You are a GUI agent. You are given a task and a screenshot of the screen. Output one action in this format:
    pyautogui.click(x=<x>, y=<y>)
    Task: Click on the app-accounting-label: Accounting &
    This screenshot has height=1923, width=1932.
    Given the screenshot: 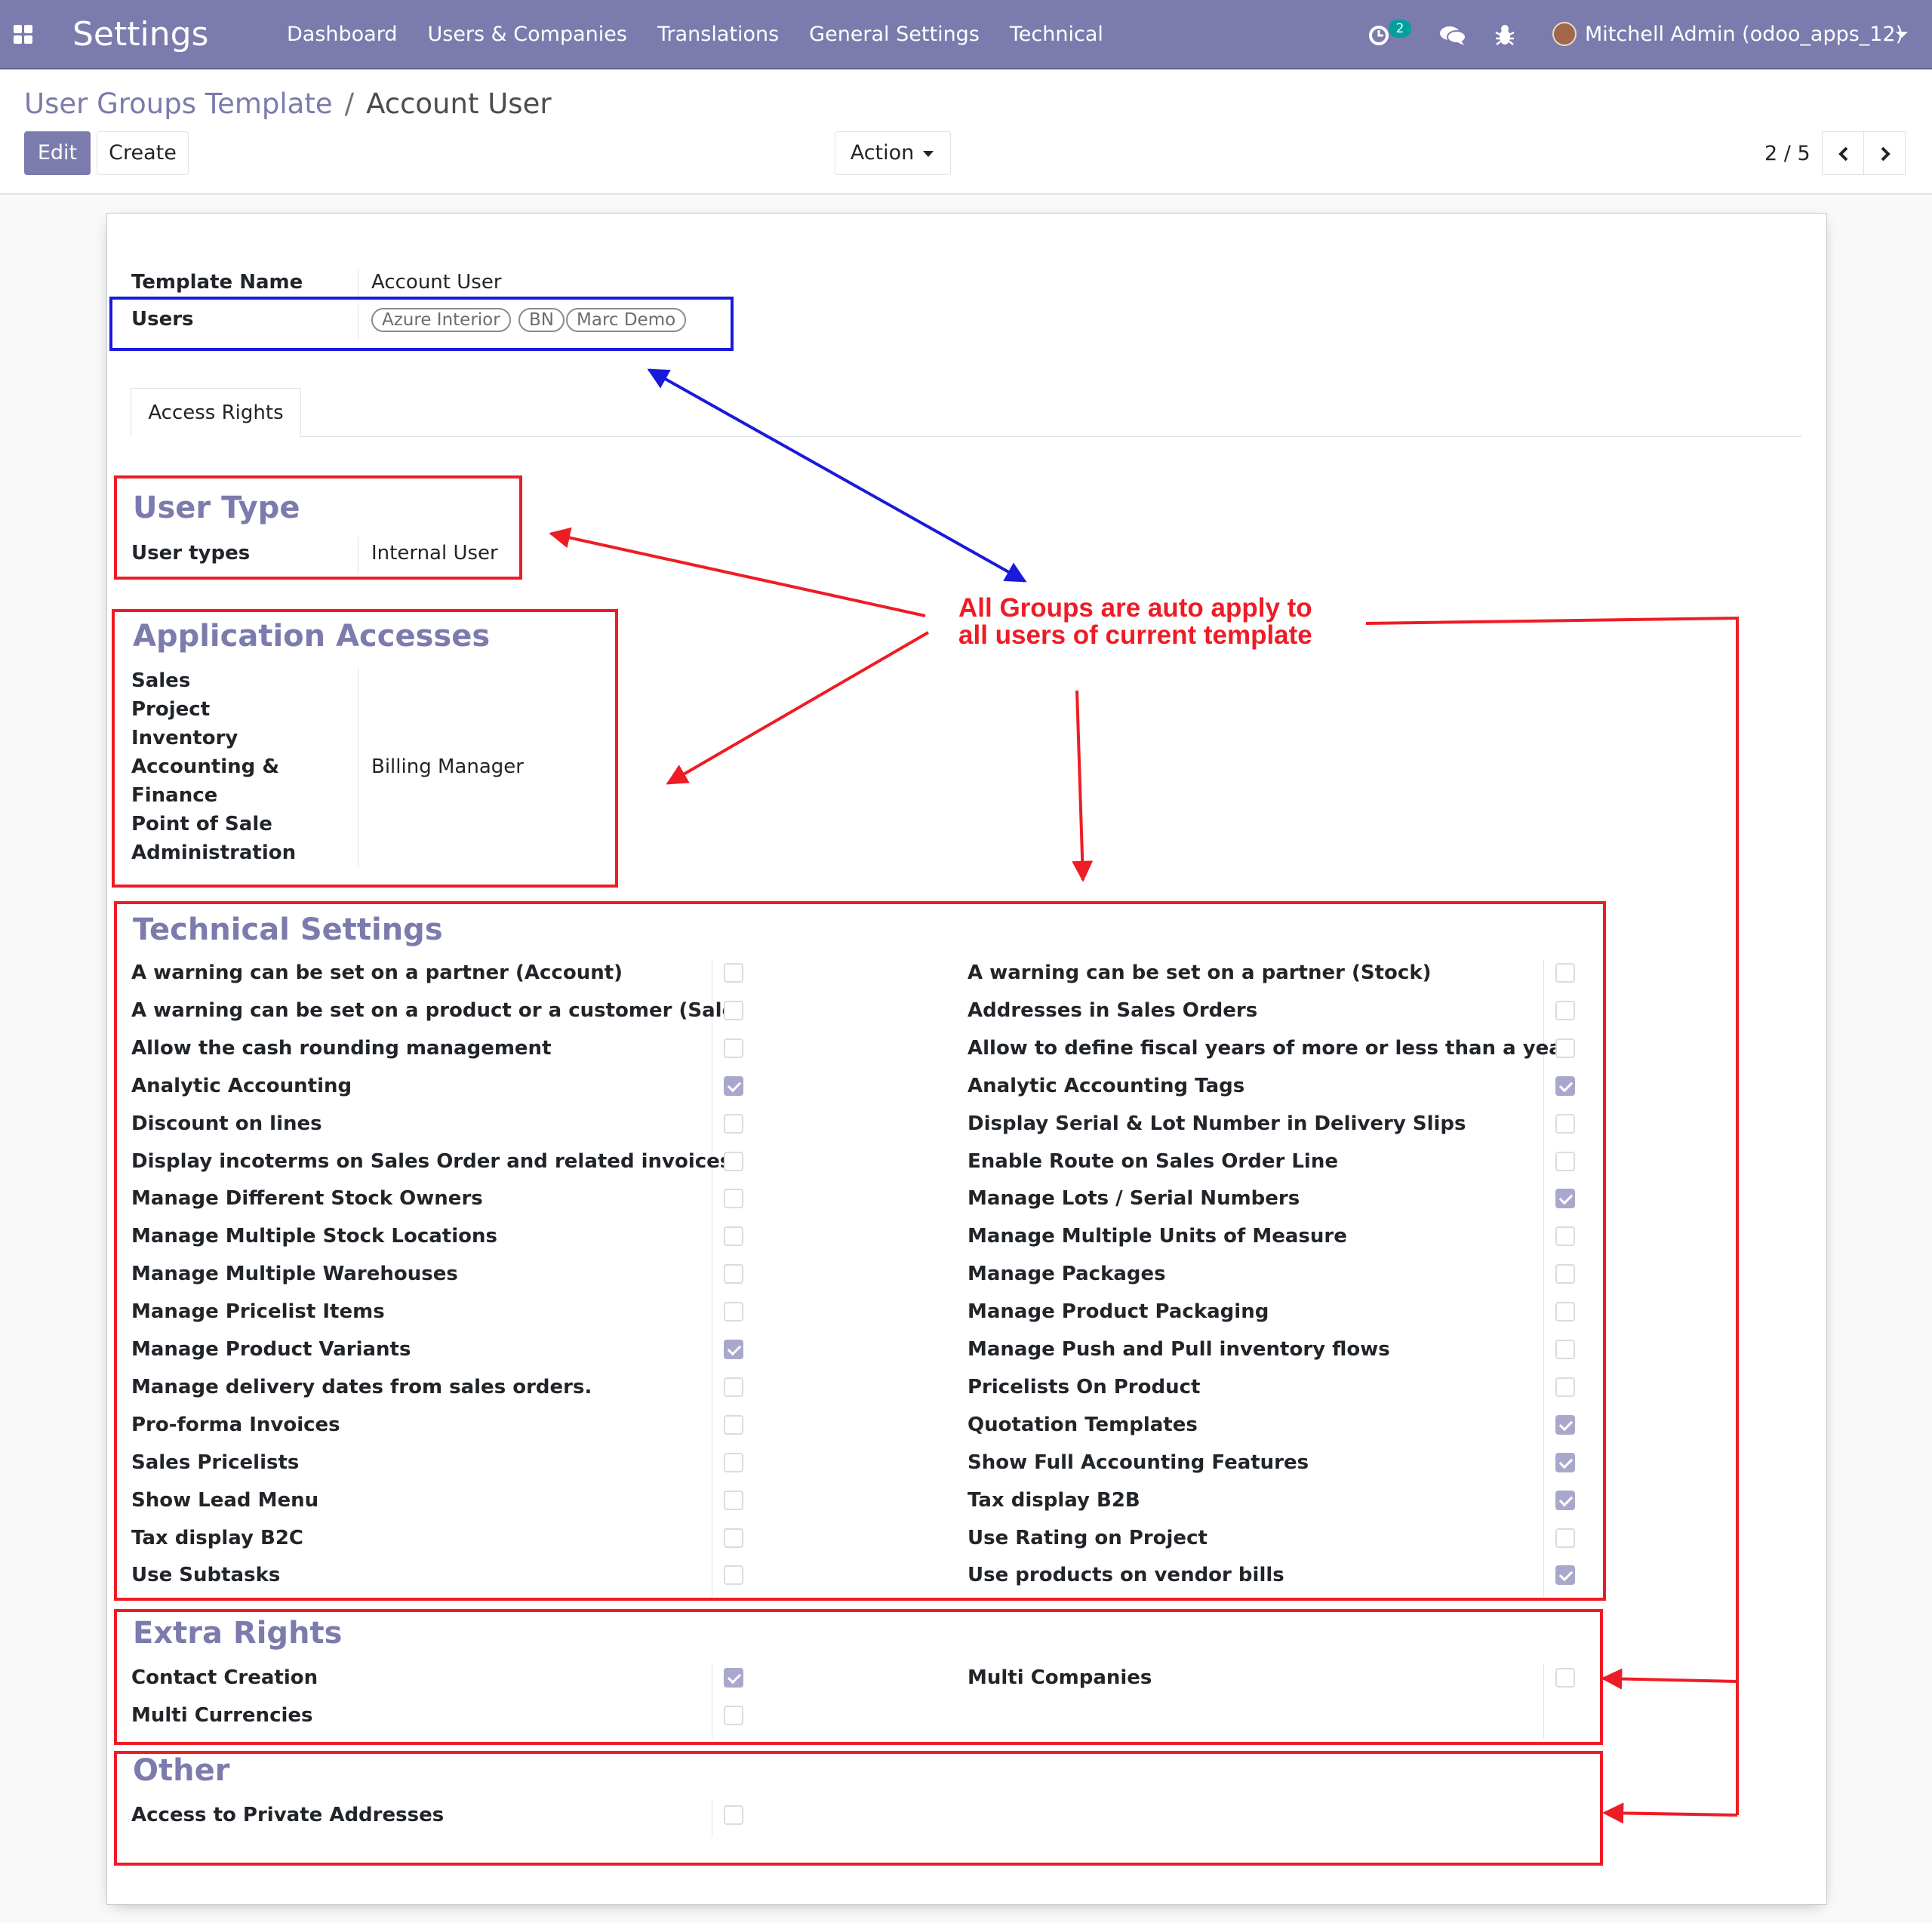 What is the action you would take?
    pyautogui.click(x=205, y=767)
    